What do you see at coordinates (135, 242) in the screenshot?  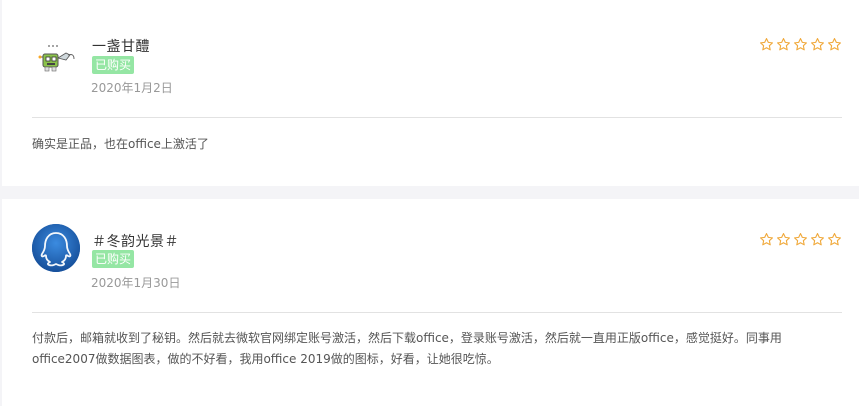 I see `username: ＃冬韵光景＃` at bounding box center [135, 242].